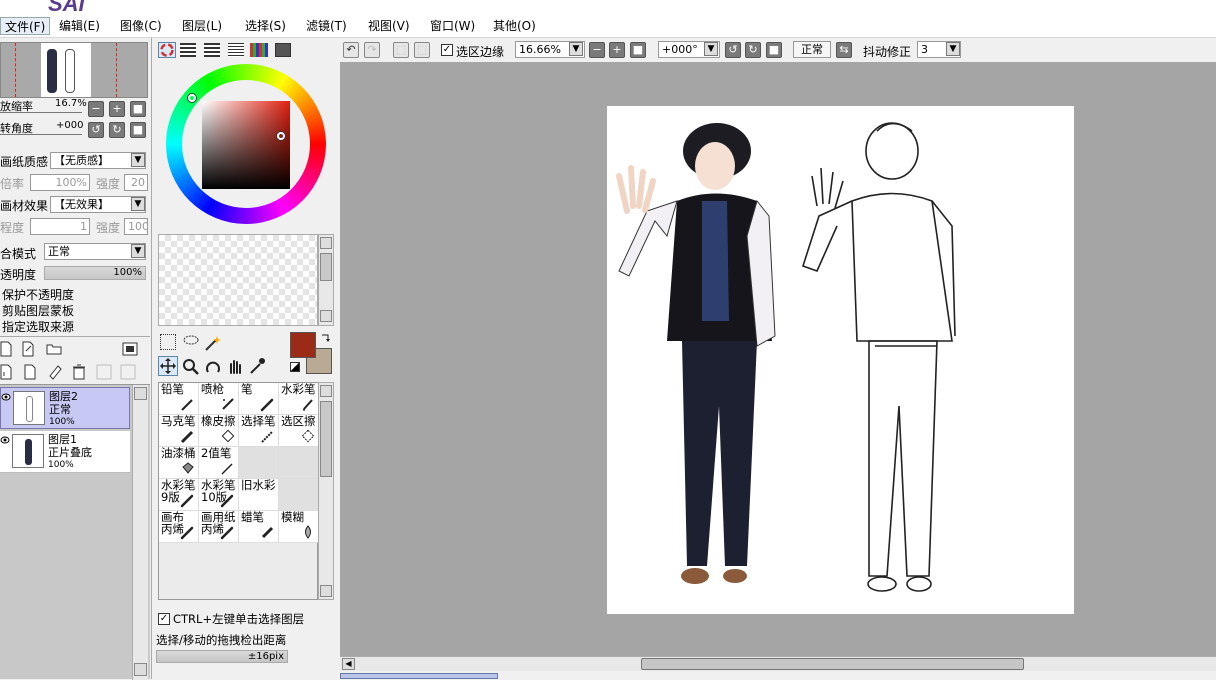  What do you see at coordinates (74, 70) in the screenshot?
I see `navigator-preview` at bounding box center [74, 70].